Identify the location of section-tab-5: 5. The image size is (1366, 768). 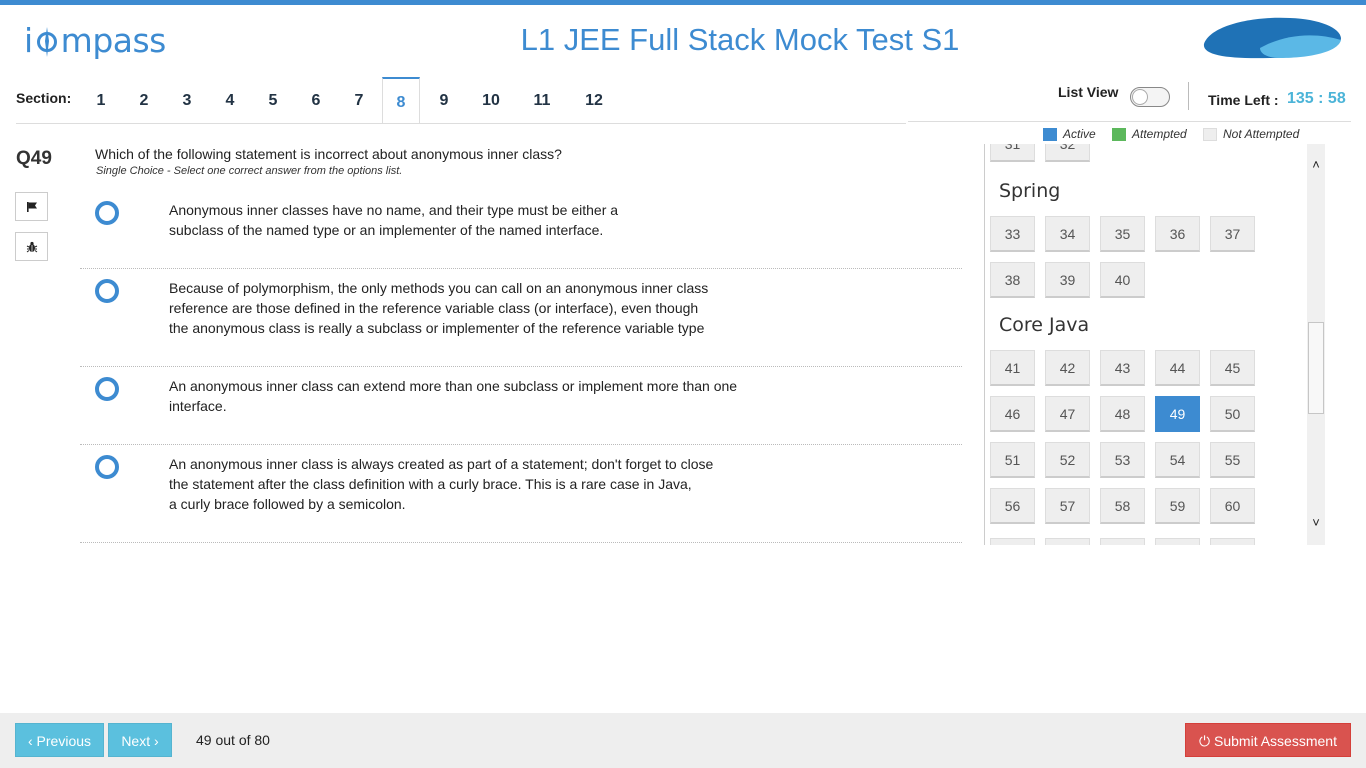
(273, 100).